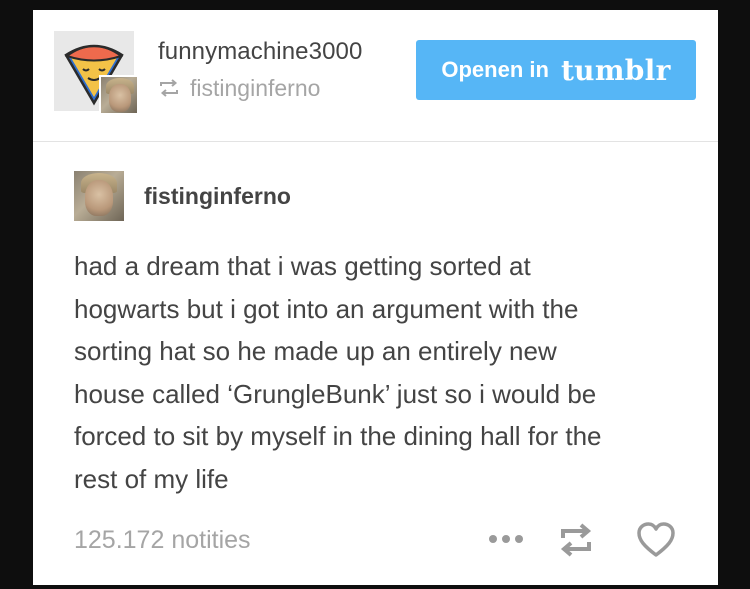 The width and height of the screenshot is (750, 589). I want to click on reblog-small-icon, so click(169, 88).